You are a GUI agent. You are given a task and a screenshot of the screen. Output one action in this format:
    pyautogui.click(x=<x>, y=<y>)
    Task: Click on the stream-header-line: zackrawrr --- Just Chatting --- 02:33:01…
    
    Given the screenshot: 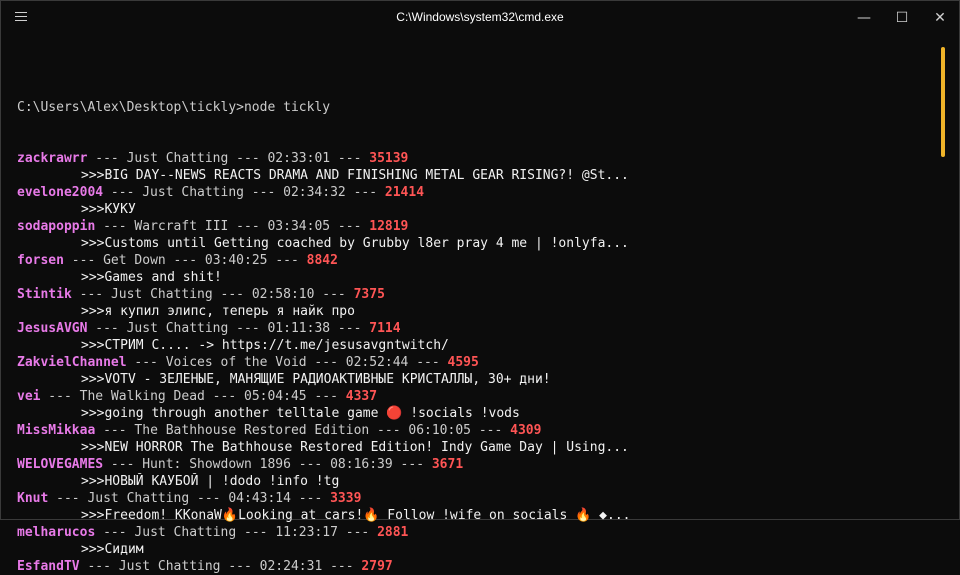 What is the action you would take?
    pyautogui.click(x=473, y=158)
    